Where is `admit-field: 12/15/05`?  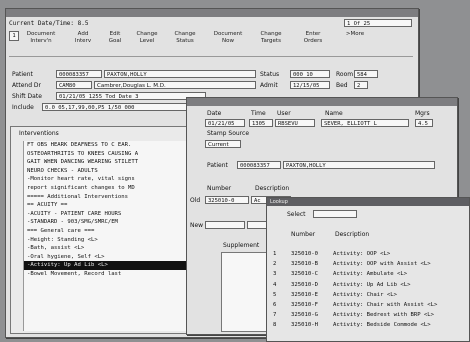
admit-field: 12/15/05 is located at coordinates (310, 85).